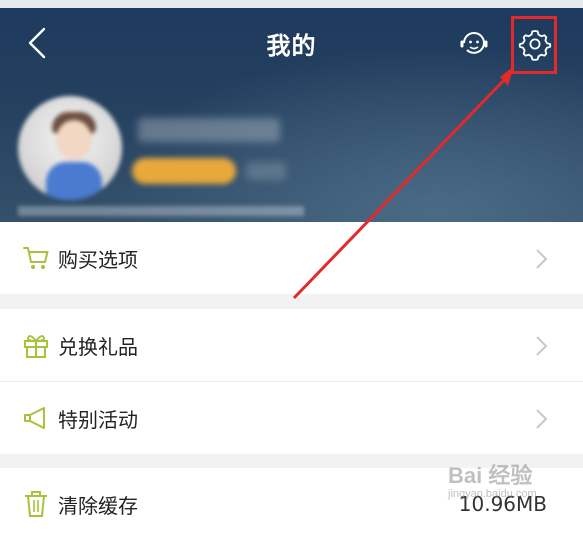  Describe the element at coordinates (98, 347) in the screenshot. I see `menu-item-label: 兑换礼品` at that location.